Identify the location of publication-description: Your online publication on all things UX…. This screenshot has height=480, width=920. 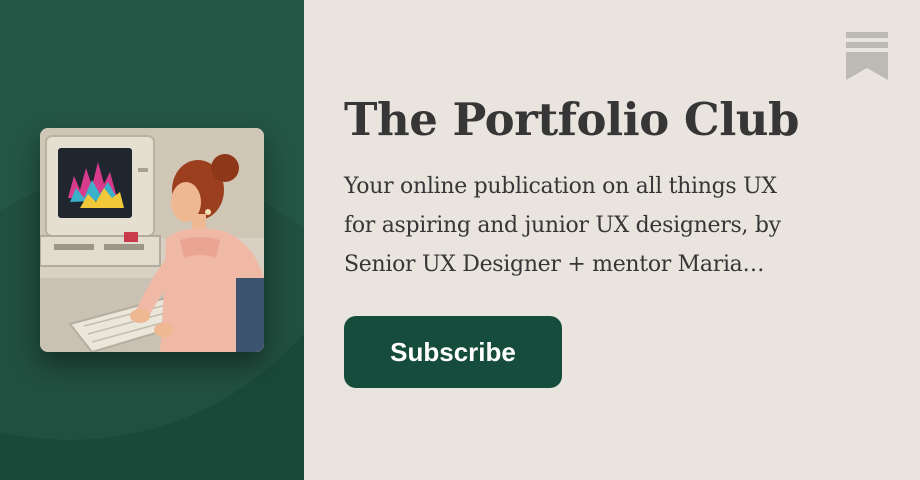
(604, 225).